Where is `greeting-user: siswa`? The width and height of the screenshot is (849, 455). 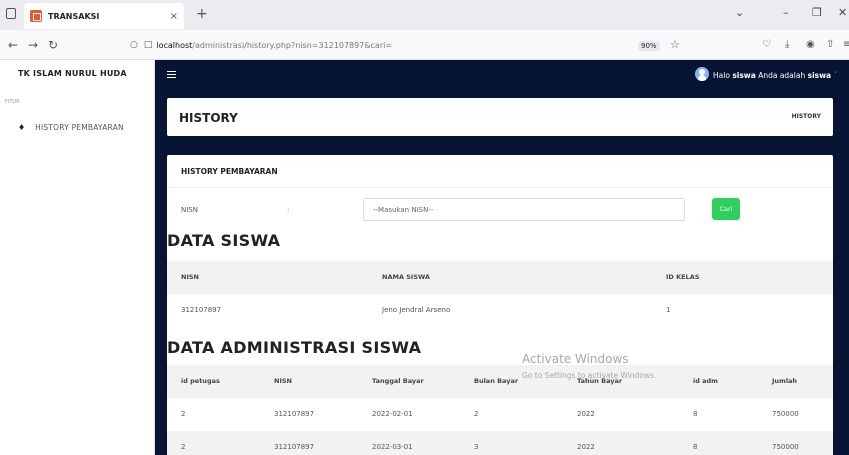 greeting-user: siswa is located at coordinates (744, 75).